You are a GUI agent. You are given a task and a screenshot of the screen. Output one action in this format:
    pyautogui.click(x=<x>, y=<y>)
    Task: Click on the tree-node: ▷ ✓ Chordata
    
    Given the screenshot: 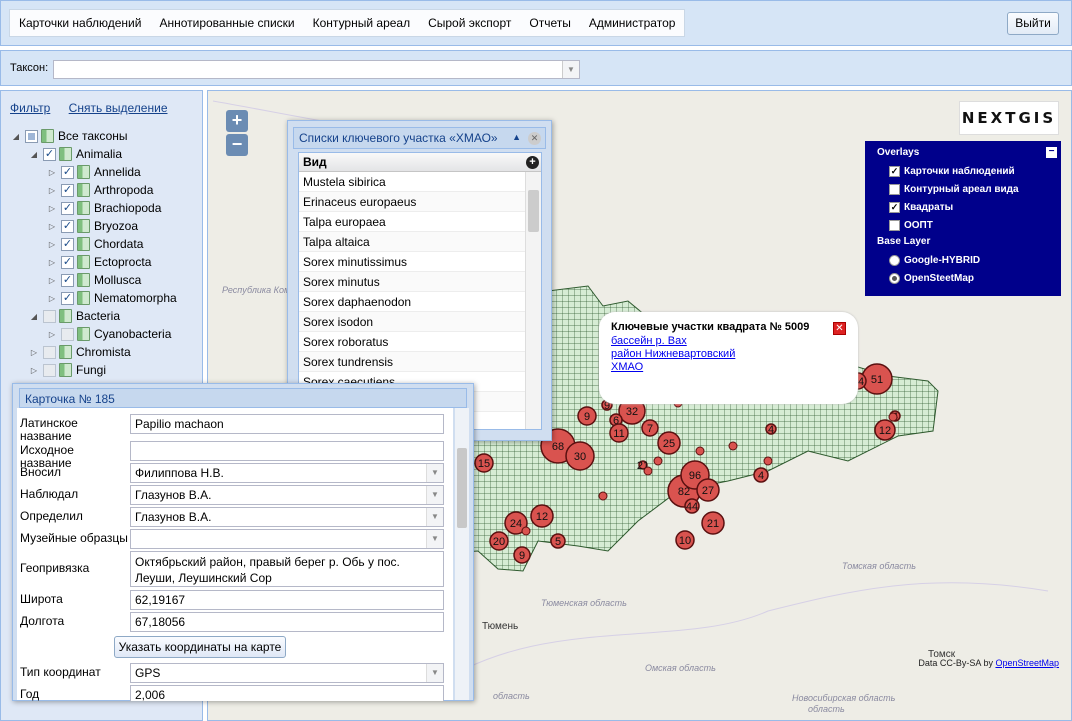 What is the action you would take?
    pyautogui.click(x=106, y=244)
    